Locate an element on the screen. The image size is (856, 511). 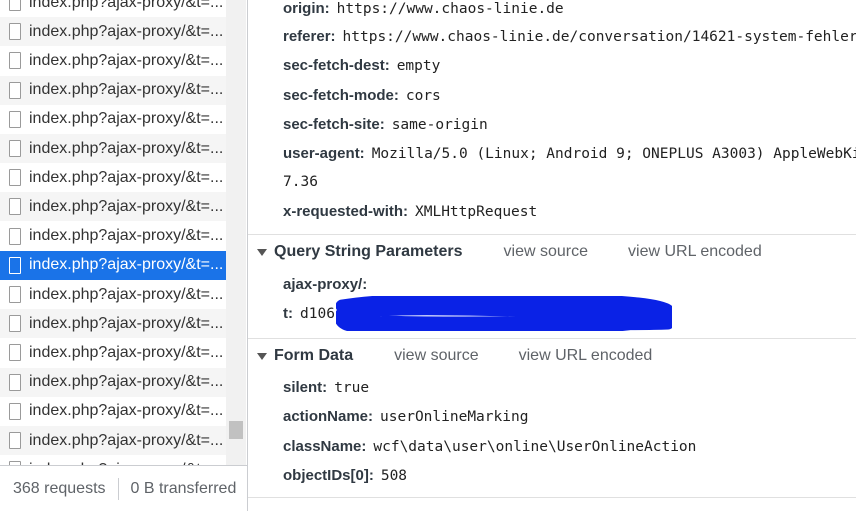
param-key: className: is located at coordinates (325, 446).